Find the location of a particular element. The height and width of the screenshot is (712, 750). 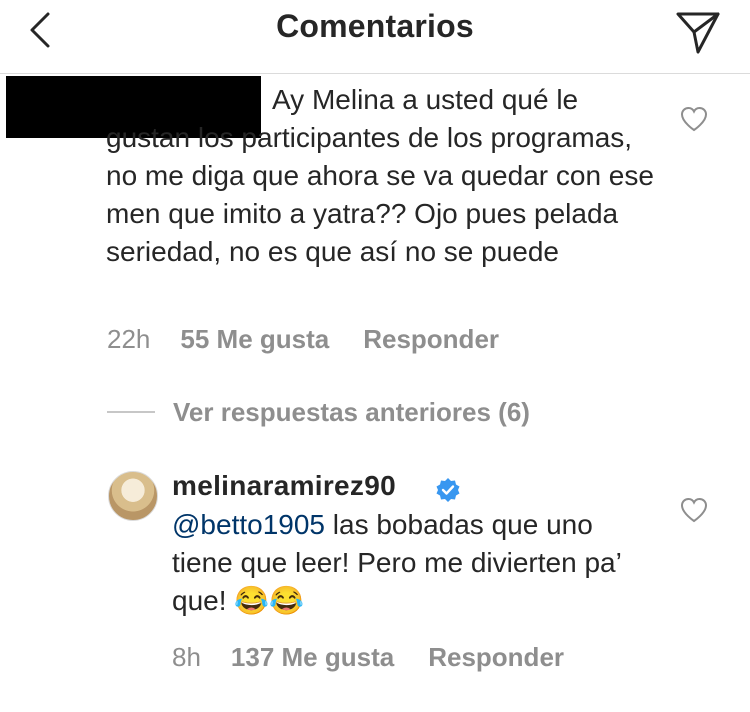

likes-count: 137 Me gusta is located at coordinates (312, 657).